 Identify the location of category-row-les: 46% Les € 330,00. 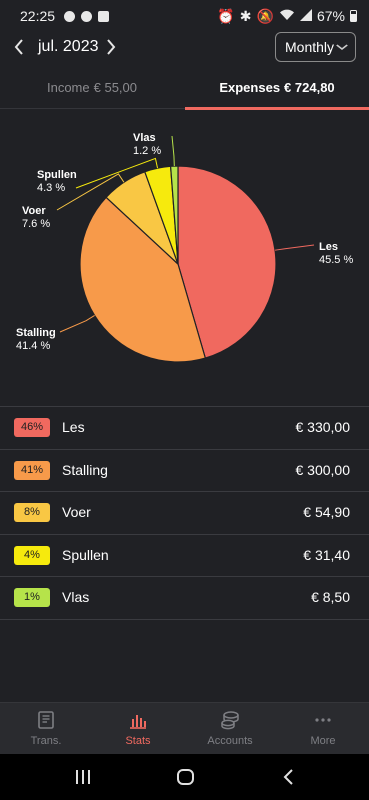
(184, 428).